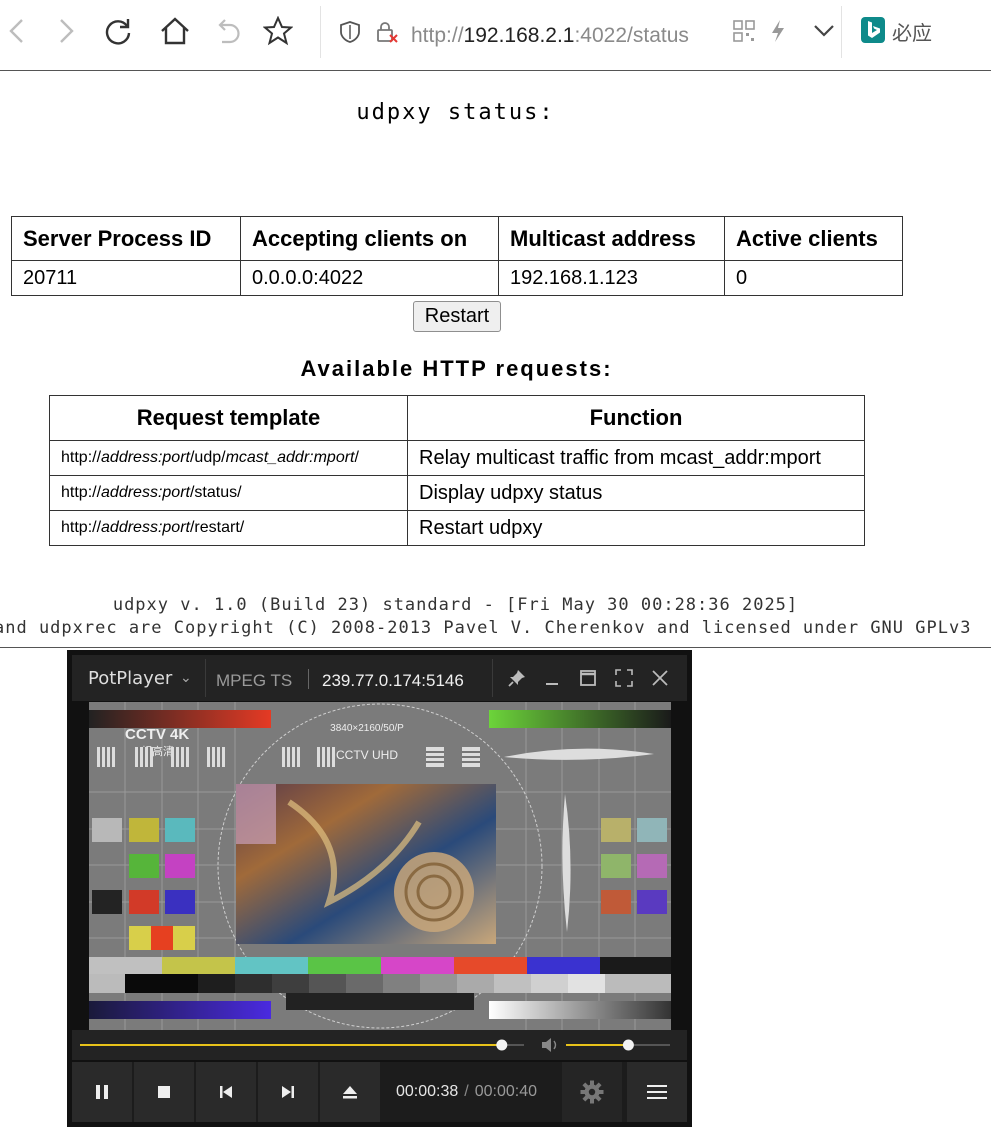  What do you see at coordinates (778, 33) in the screenshot?
I see `lightning-icon` at bounding box center [778, 33].